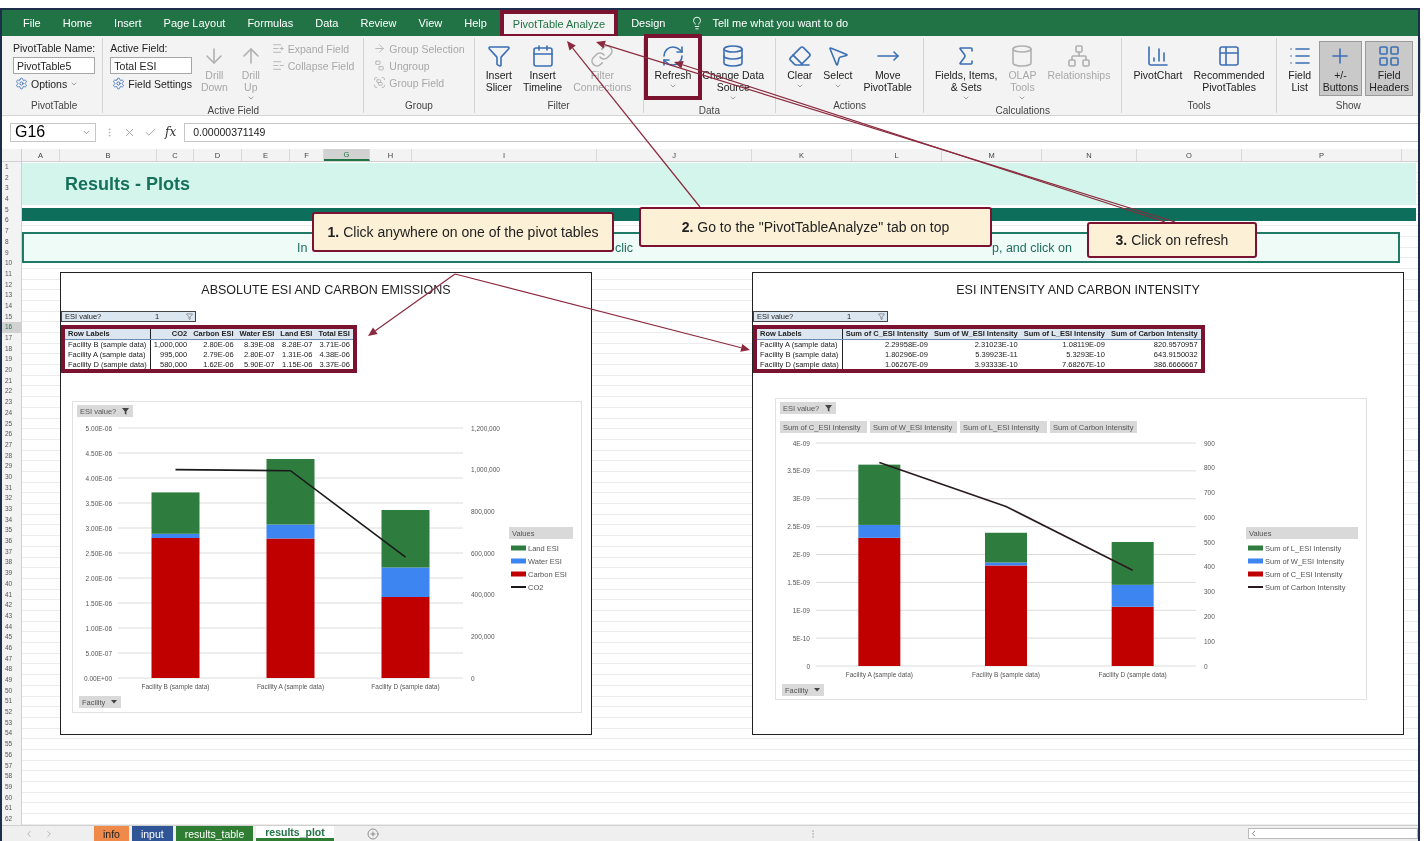 The image size is (1424, 841). I want to click on group-label: Active Field, so click(233, 111).